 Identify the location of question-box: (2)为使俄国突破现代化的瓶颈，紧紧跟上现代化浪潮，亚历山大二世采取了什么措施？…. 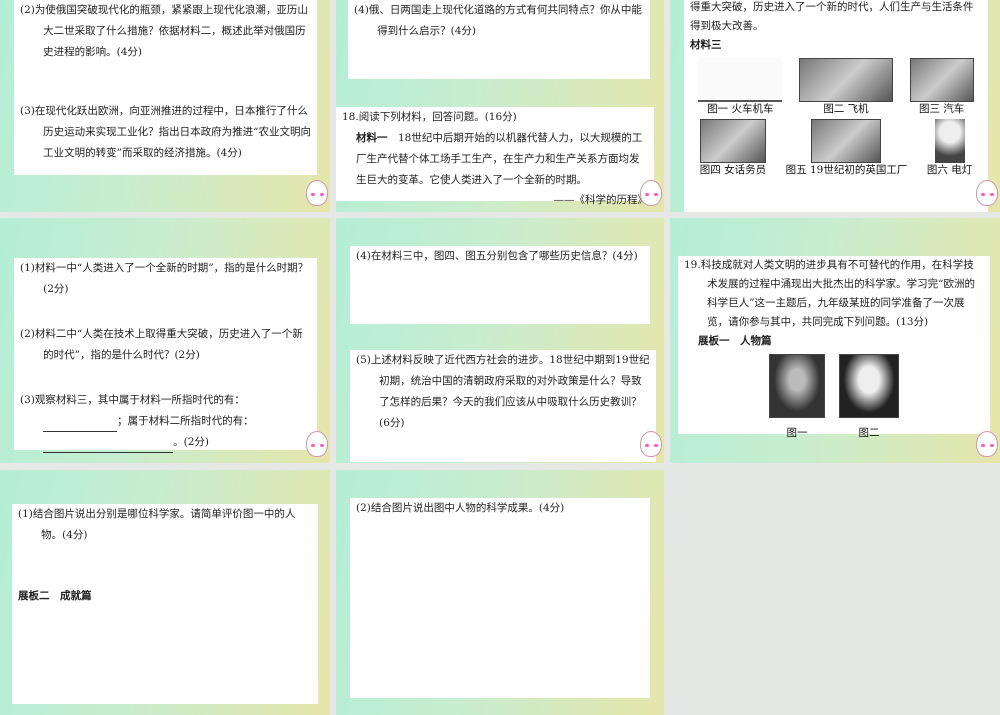
(165, 87).